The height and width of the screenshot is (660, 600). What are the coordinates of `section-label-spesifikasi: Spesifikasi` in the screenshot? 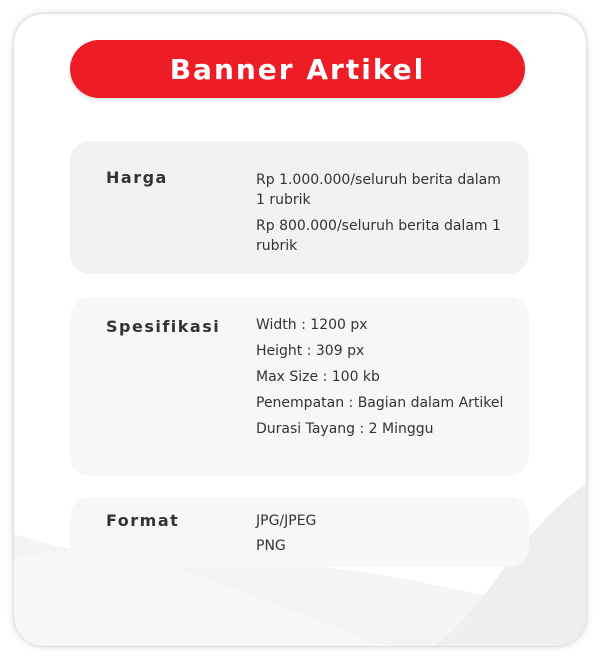 It's located at (163, 326).